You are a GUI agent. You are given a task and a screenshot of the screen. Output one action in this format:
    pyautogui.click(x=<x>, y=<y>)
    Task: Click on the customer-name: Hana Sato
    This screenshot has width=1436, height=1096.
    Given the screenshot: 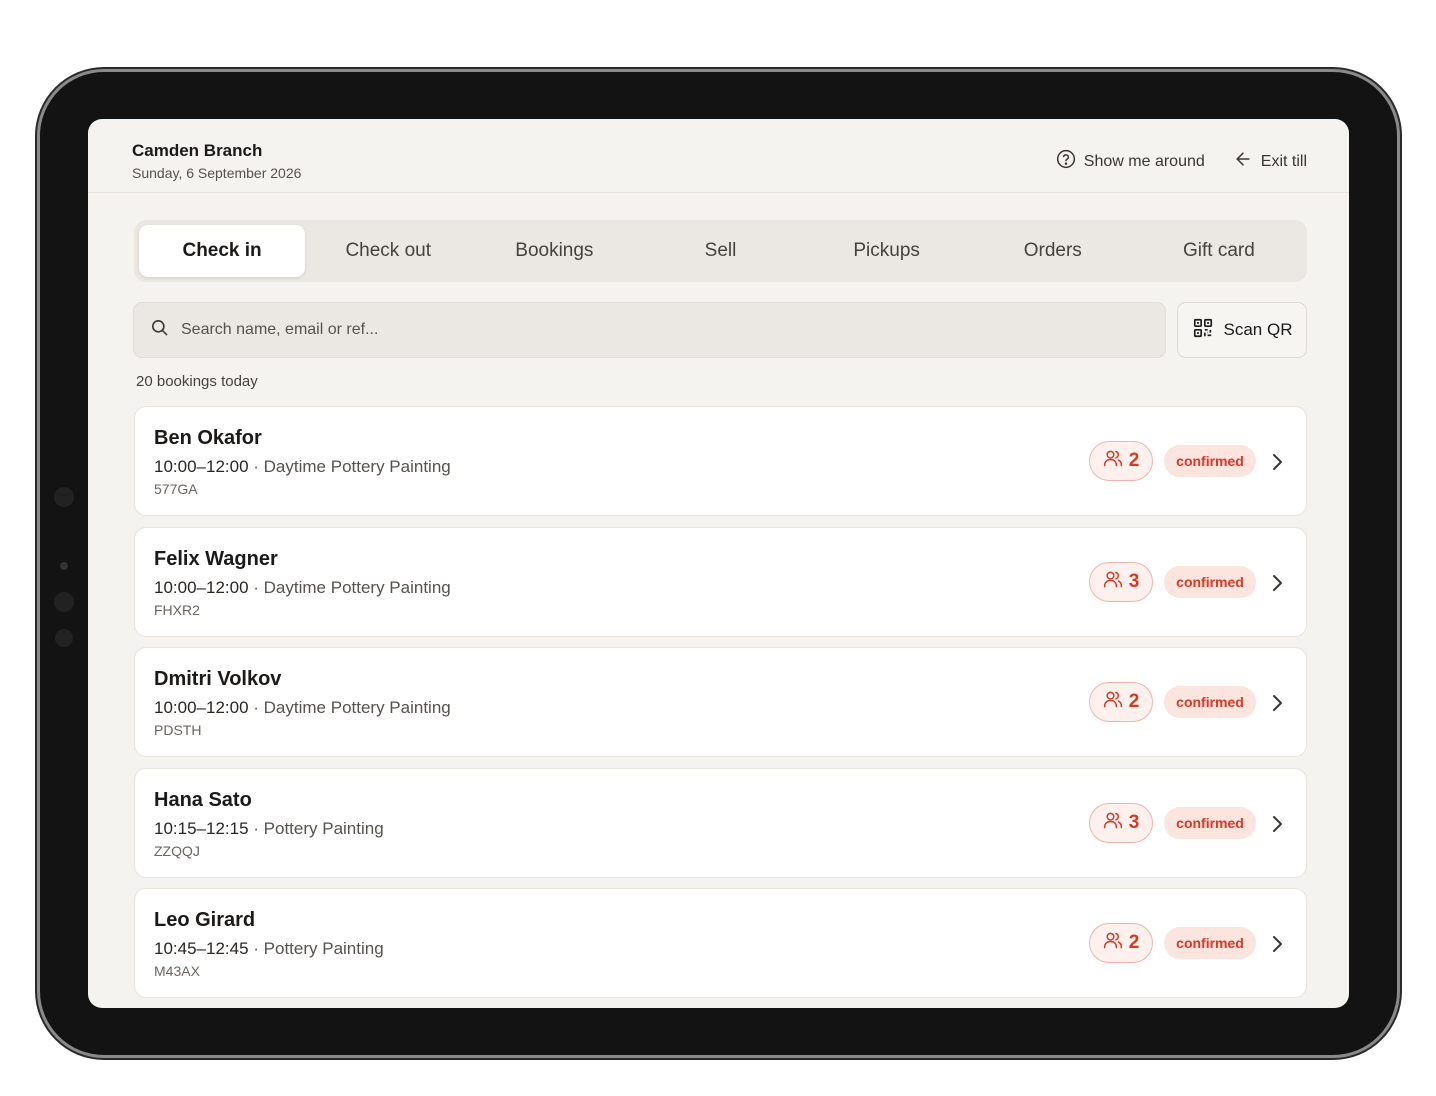 What is the action you would take?
    pyautogui.click(x=203, y=799)
    